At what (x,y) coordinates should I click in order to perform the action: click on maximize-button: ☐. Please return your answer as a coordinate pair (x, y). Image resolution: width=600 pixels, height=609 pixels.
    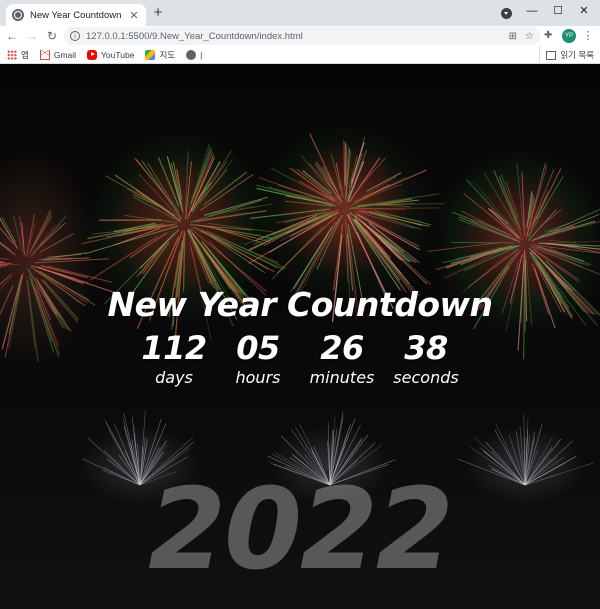
    Looking at the image, I should click on (558, 11).